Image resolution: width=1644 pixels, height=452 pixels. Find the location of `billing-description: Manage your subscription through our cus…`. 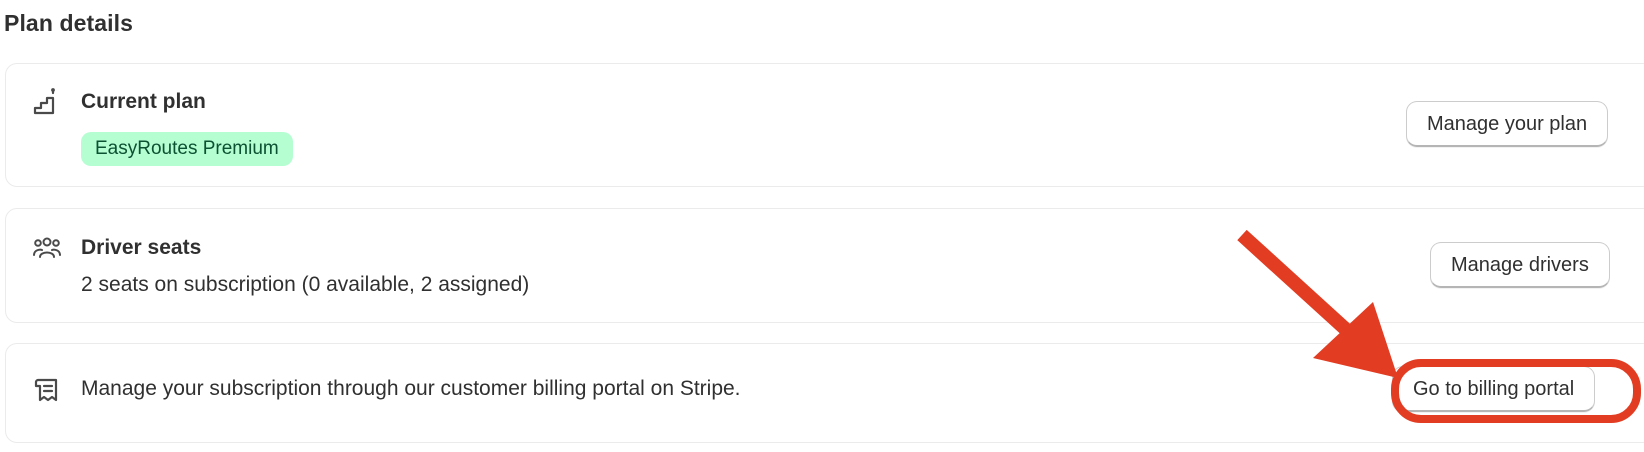

billing-description: Manage your subscription through our cus… is located at coordinates (411, 388).